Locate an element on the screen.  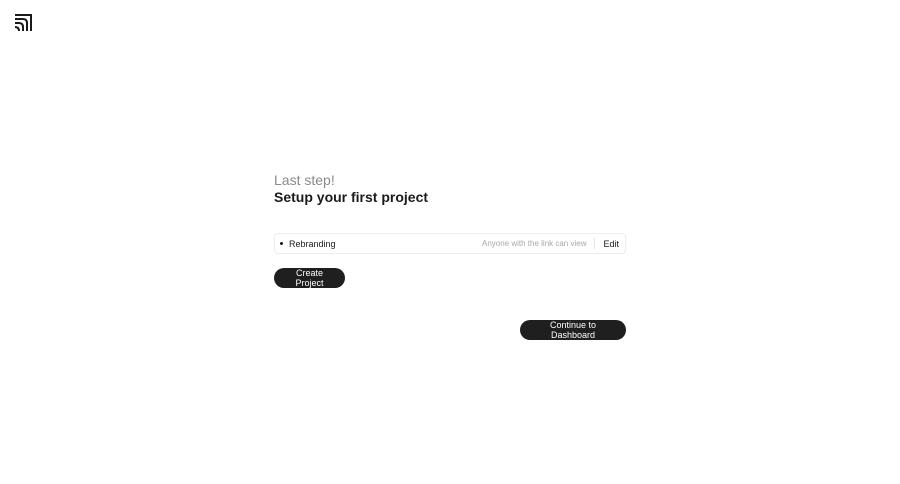
create-project-button: Create Project is located at coordinates (309, 278).